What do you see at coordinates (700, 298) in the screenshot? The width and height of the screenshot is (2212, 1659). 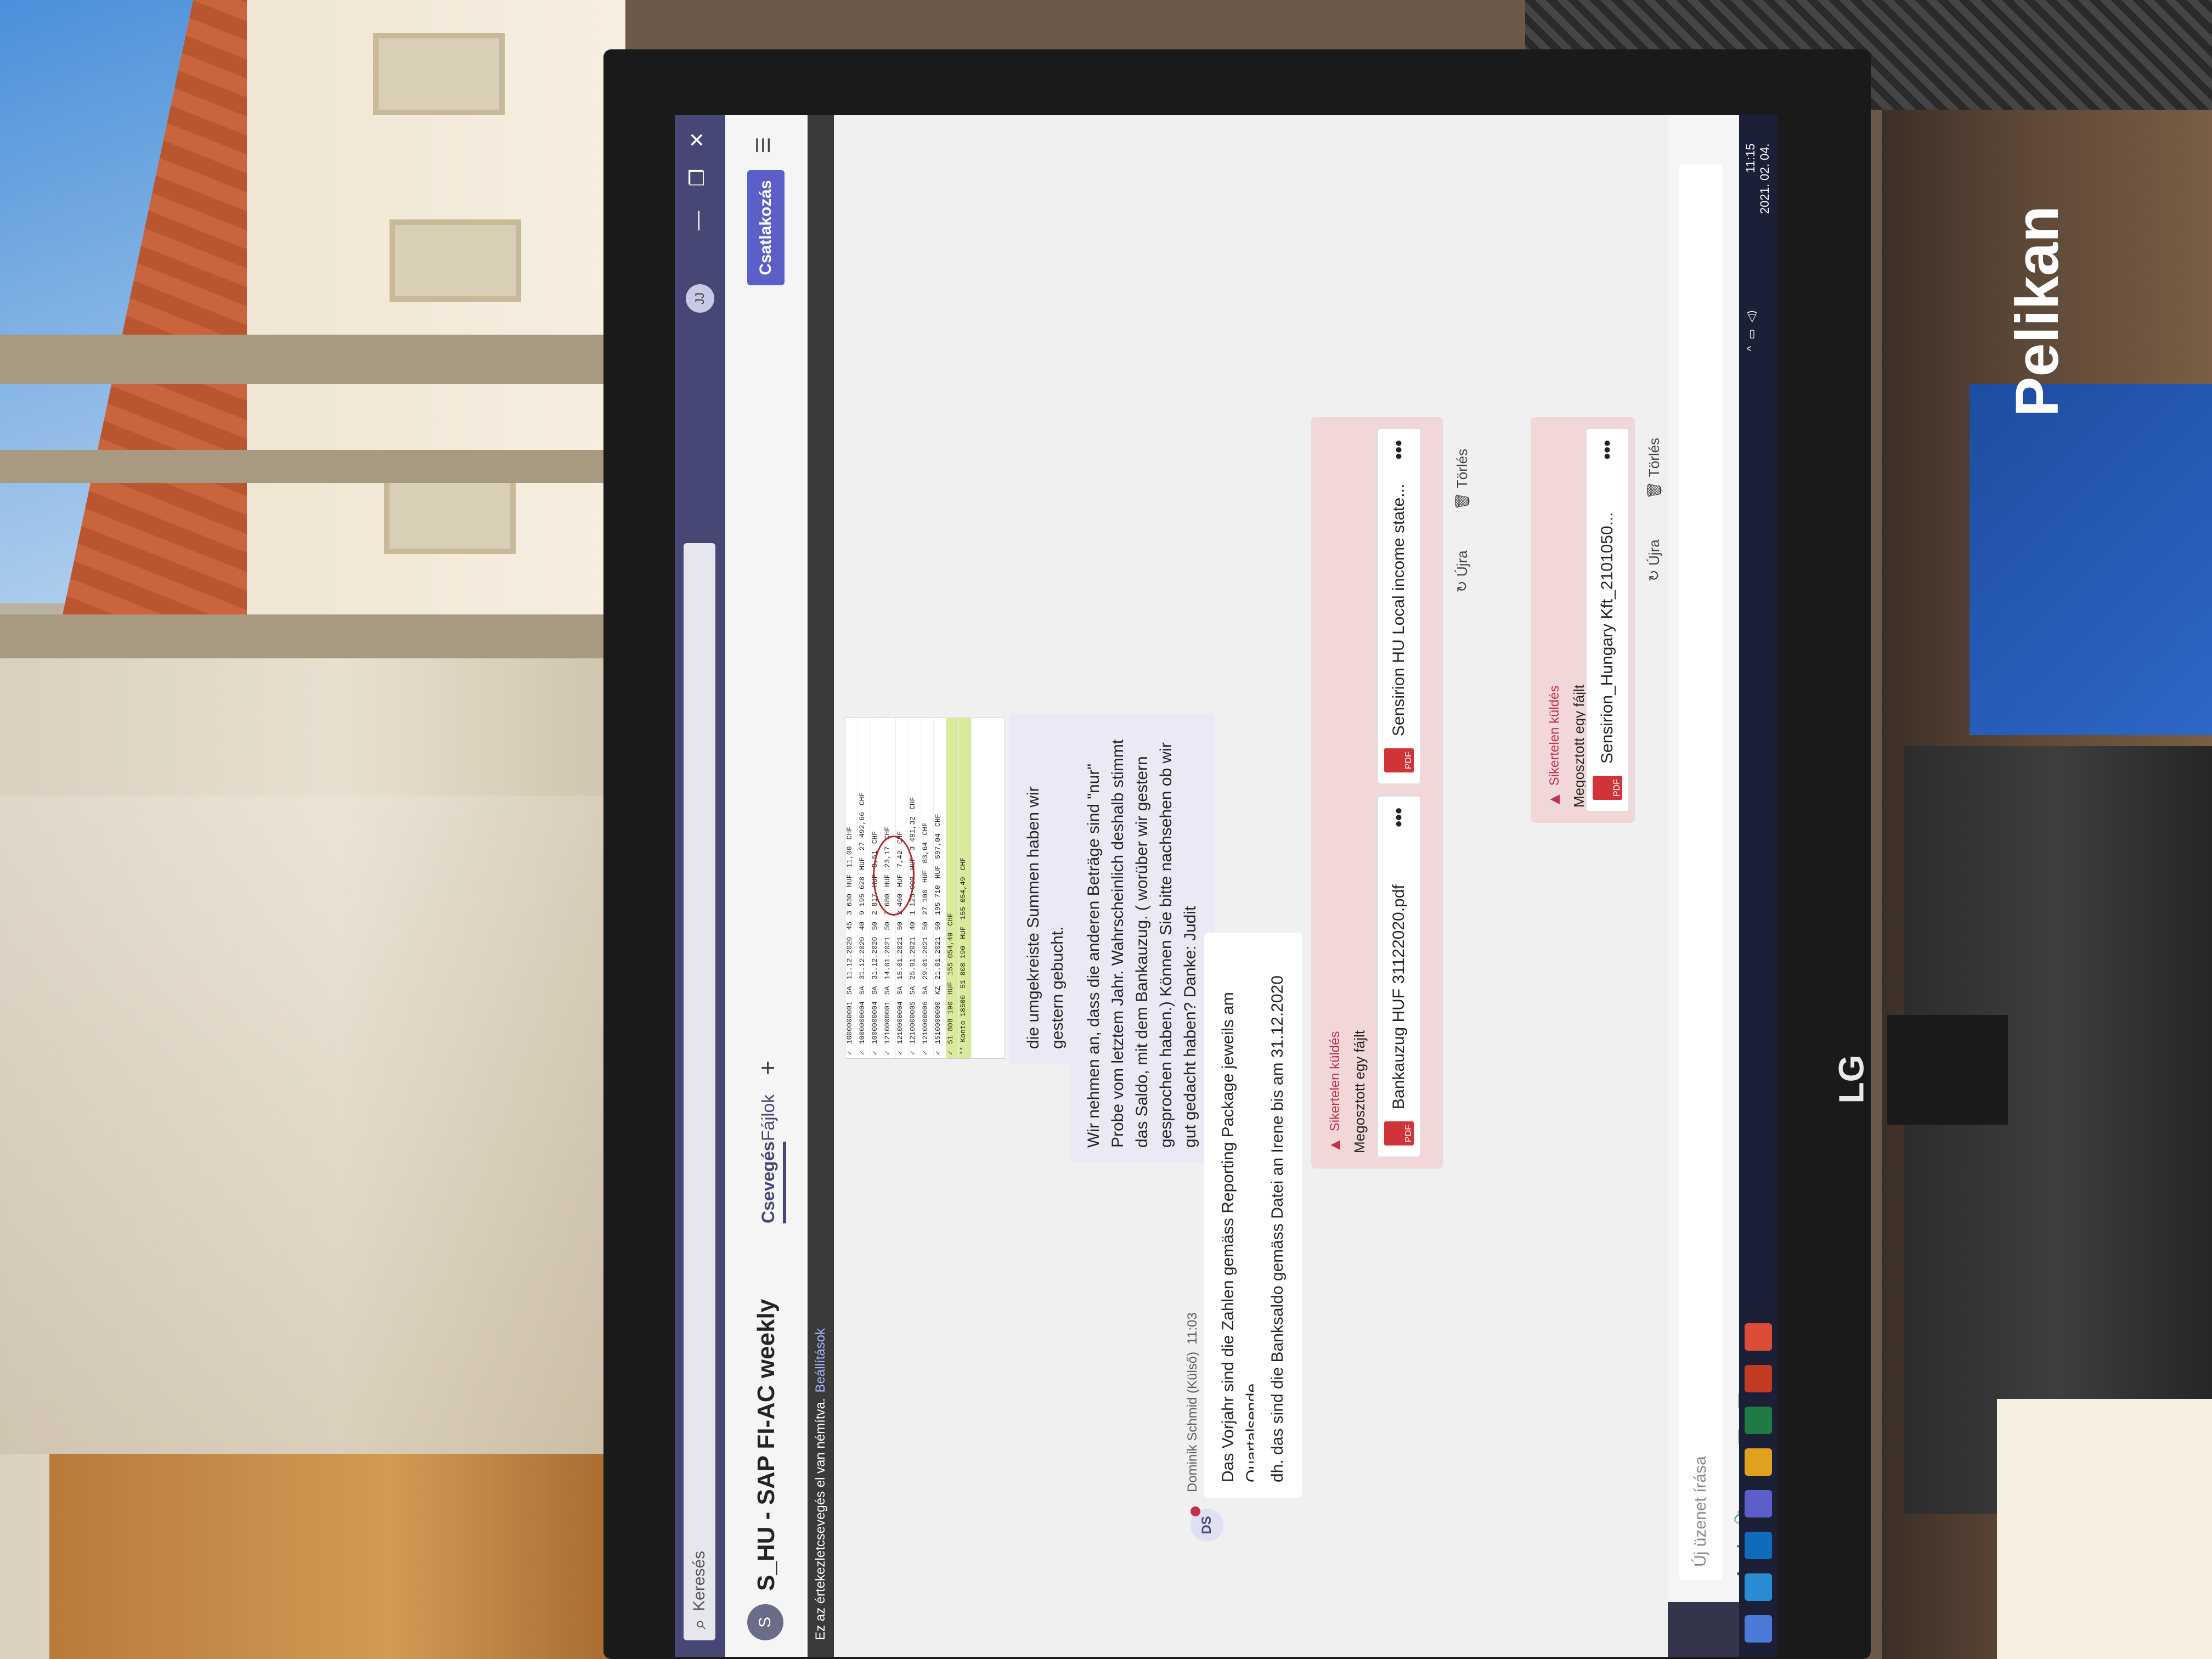 I see `user-avatar: JJ` at bounding box center [700, 298].